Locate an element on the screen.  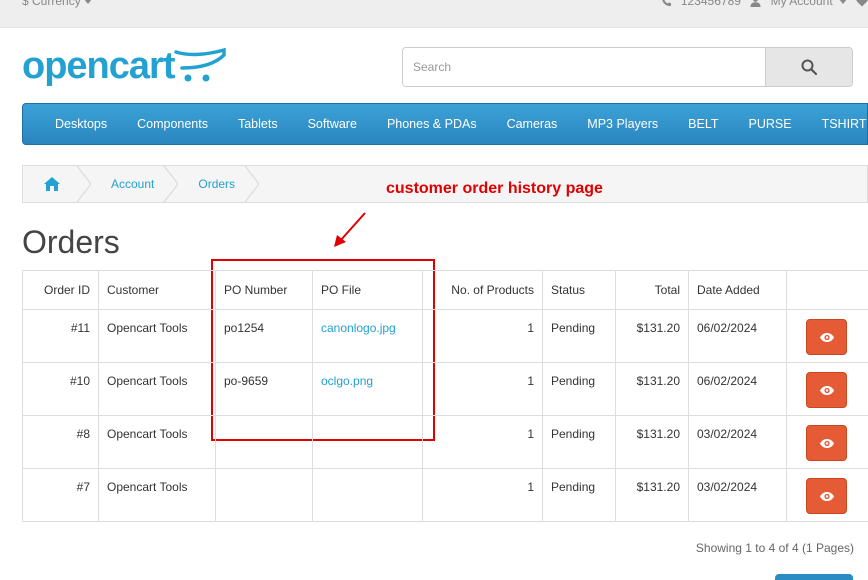
breadcrumb-account-label: Account is located at coordinates (133, 184).